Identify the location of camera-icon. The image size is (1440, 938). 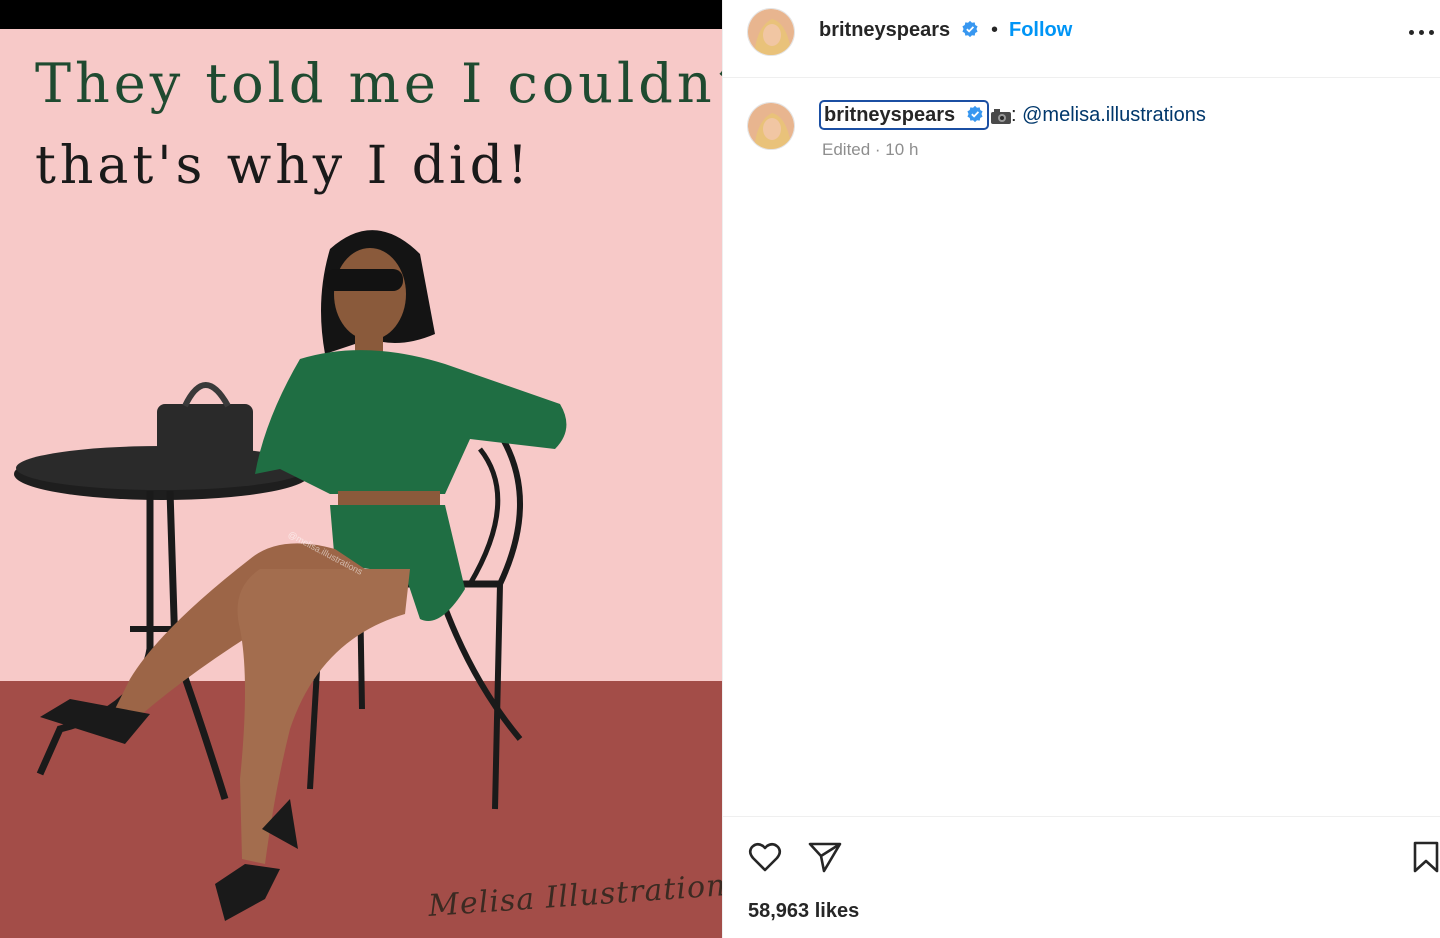
(1001, 116).